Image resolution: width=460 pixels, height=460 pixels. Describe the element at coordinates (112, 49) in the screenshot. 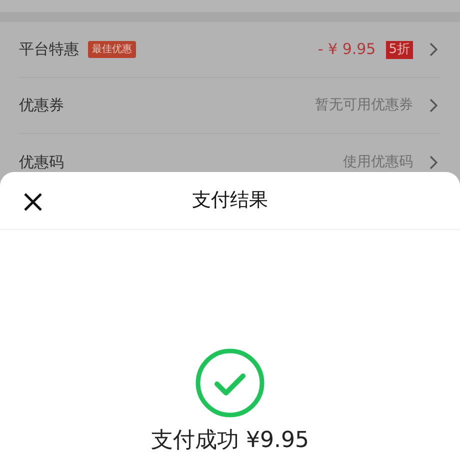

I see `best-offer-badge: 最佳优惠` at that location.